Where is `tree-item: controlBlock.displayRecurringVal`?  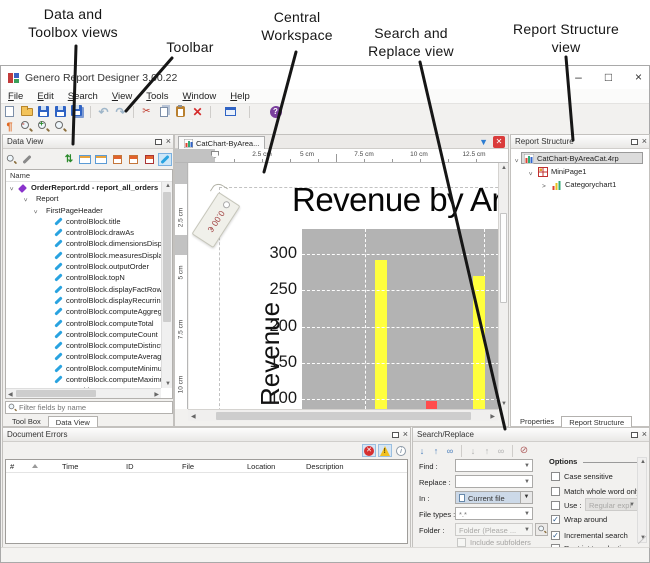
tree-item: controlBlock.displayRecurringVal is located at coordinates (89, 300).